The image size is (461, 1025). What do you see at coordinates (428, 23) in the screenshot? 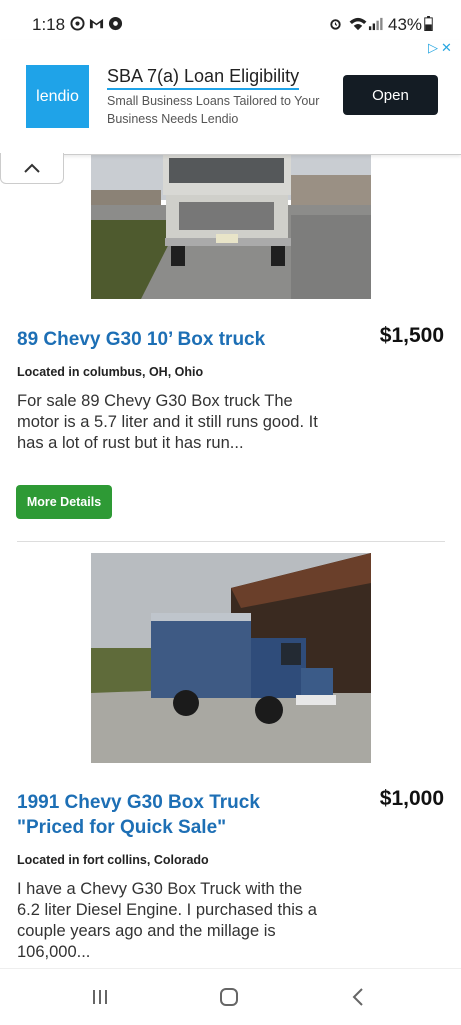
I see `battery-icon` at bounding box center [428, 23].